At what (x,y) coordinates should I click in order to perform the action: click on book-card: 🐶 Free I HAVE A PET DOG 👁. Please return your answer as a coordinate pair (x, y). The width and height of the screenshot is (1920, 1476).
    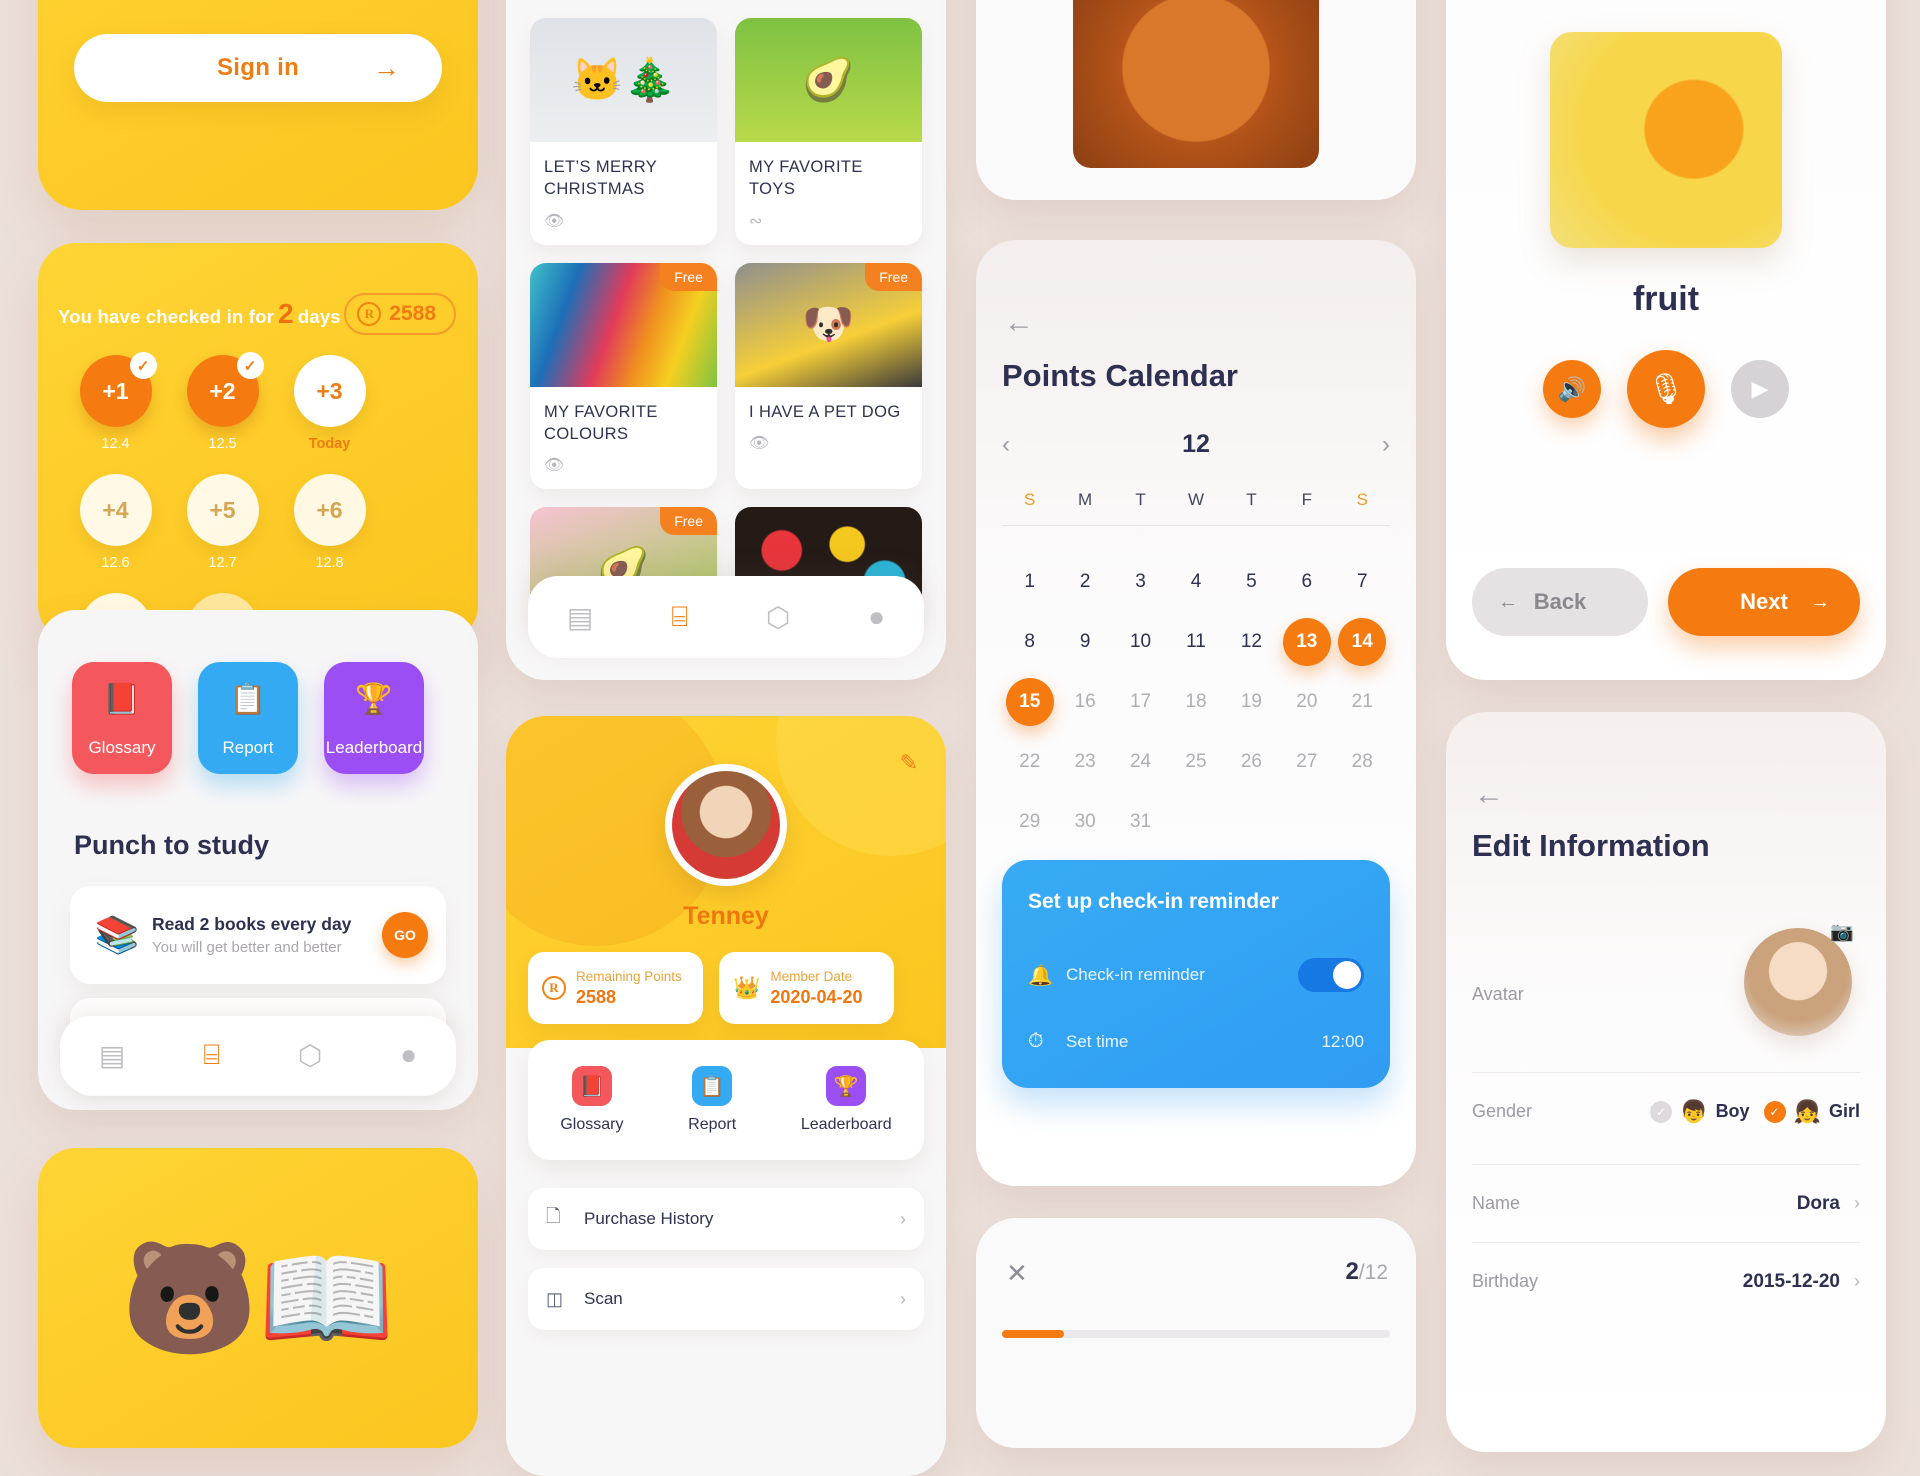
    Looking at the image, I should click on (828, 376).